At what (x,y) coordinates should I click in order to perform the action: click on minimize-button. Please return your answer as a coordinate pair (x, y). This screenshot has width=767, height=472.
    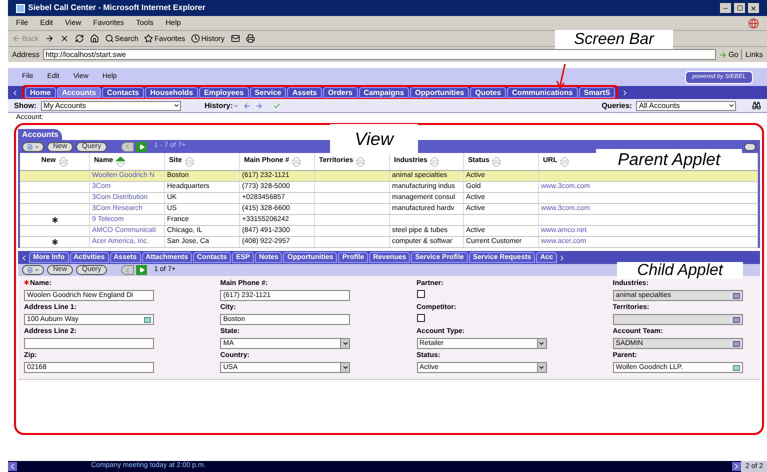
    Looking at the image, I should click on (725, 8).